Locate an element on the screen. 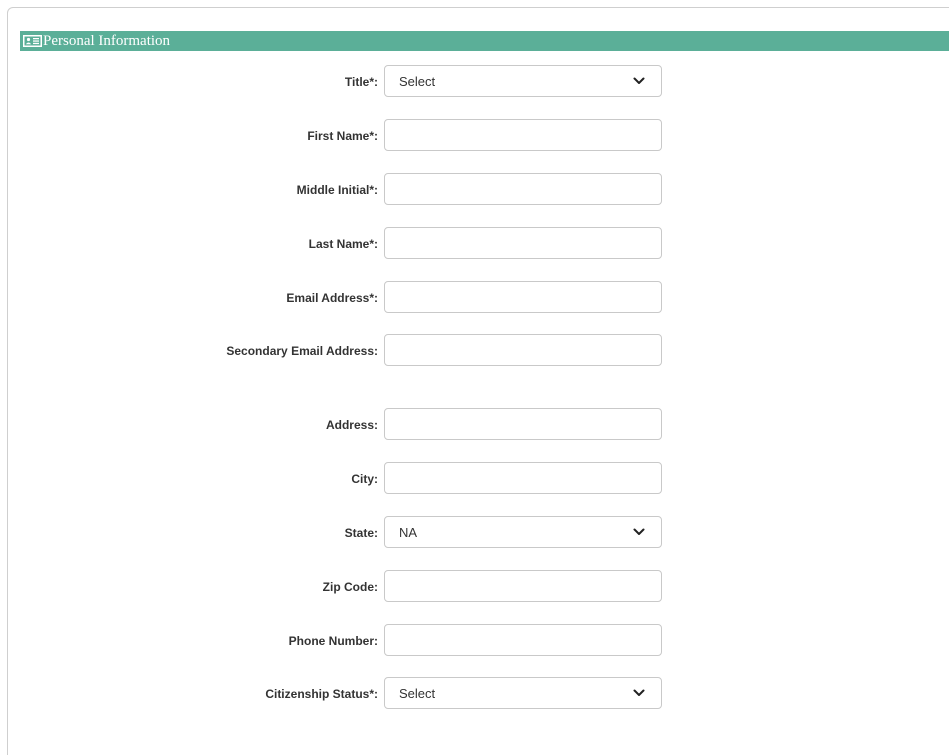 Image resolution: width=949 pixels, height=755 pixels. first-name-row: First Name*: is located at coordinates (474, 136).